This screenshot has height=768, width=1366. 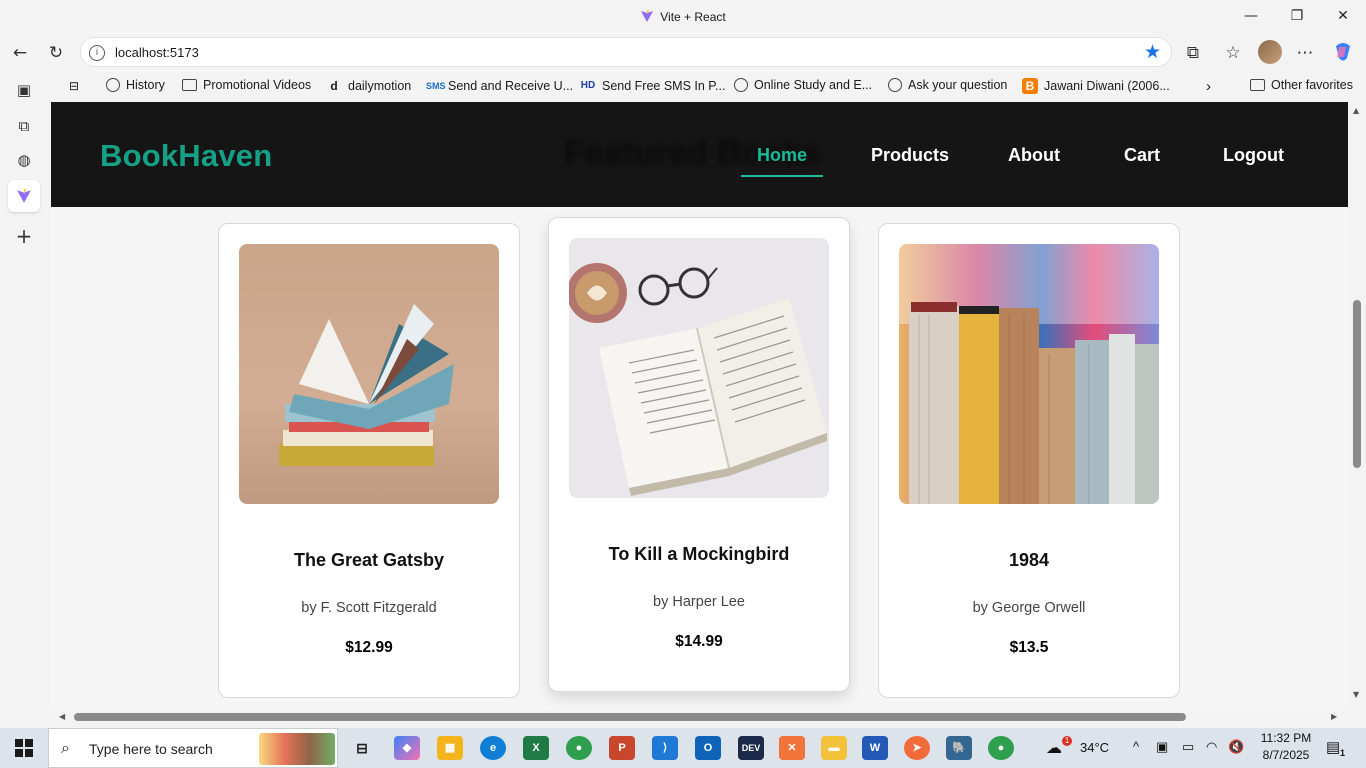 What do you see at coordinates (792, 748) in the screenshot?
I see `xampp-icon: ✕` at bounding box center [792, 748].